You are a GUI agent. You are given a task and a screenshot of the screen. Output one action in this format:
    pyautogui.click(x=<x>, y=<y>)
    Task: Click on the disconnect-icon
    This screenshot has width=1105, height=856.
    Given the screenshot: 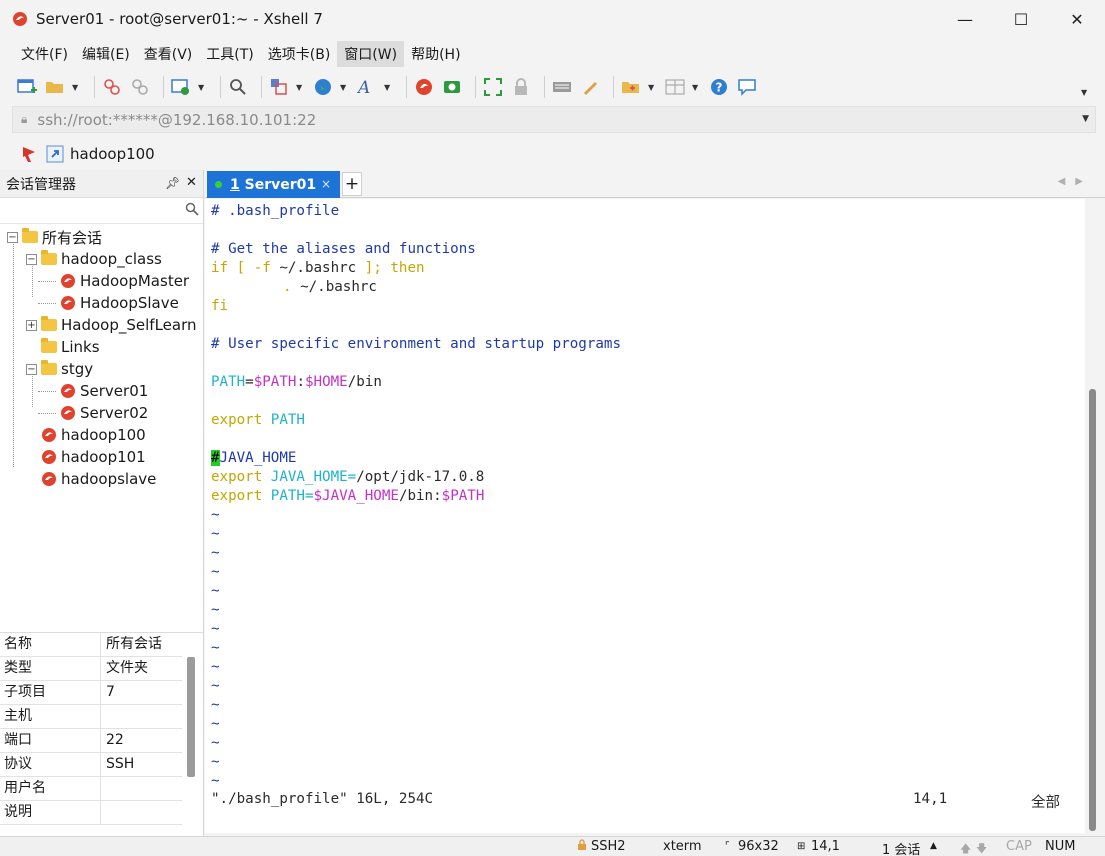 What is the action you would take?
    pyautogui.click(x=112, y=87)
    